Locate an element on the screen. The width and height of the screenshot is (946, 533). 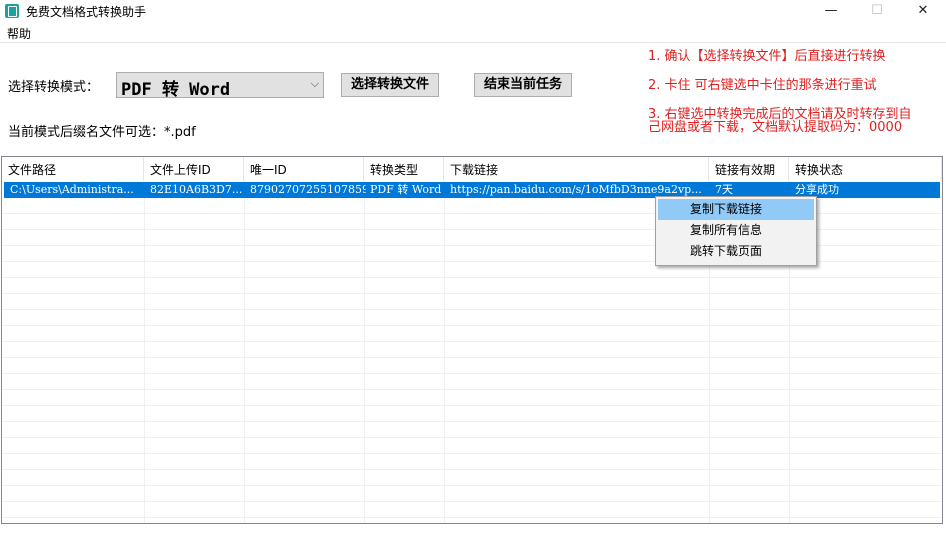
app-document-icon is located at coordinates (12, 11).